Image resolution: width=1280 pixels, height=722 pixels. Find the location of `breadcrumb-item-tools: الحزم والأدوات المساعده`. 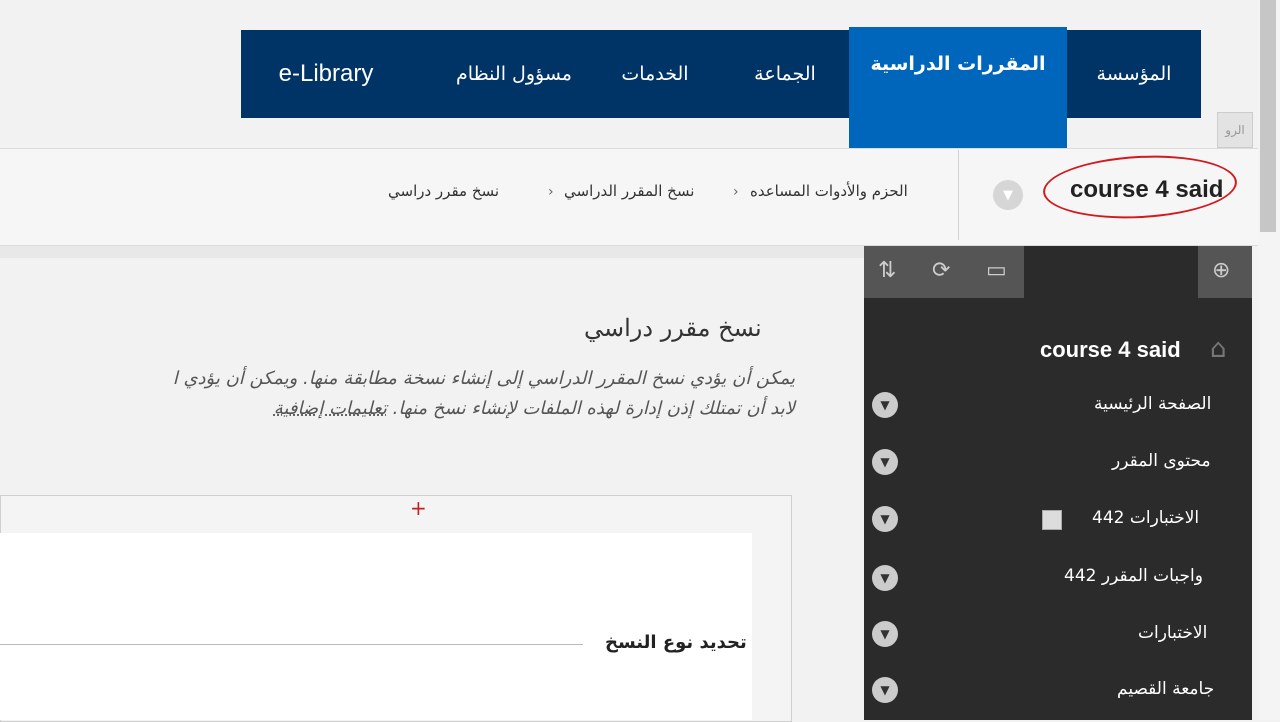

breadcrumb-item-tools: الحزم والأدوات المساعده is located at coordinates (829, 191).